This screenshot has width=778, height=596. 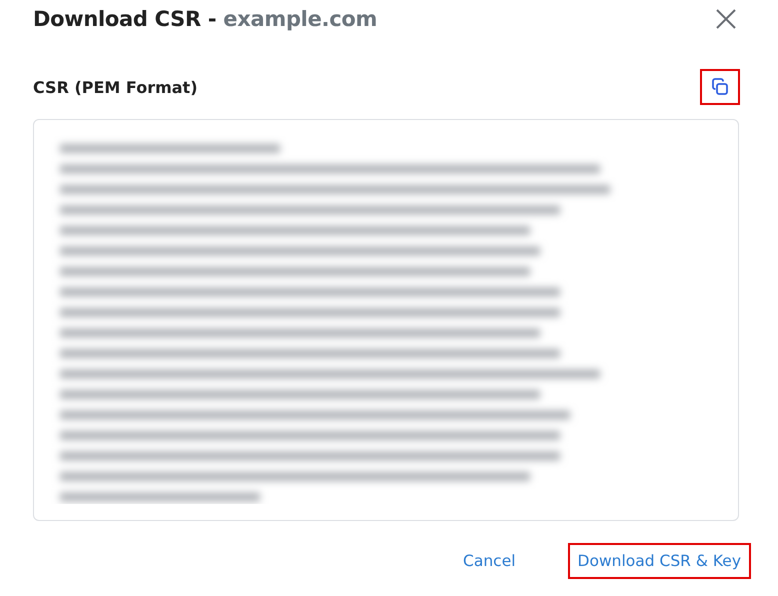 I want to click on download-button: Download CSR & Key, so click(x=659, y=561).